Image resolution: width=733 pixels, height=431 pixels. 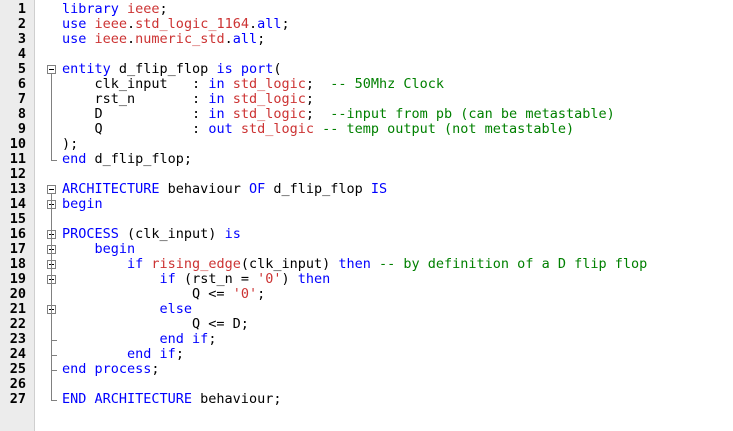 I want to click on code-token: d_flip_flop;, so click(x=143, y=159).